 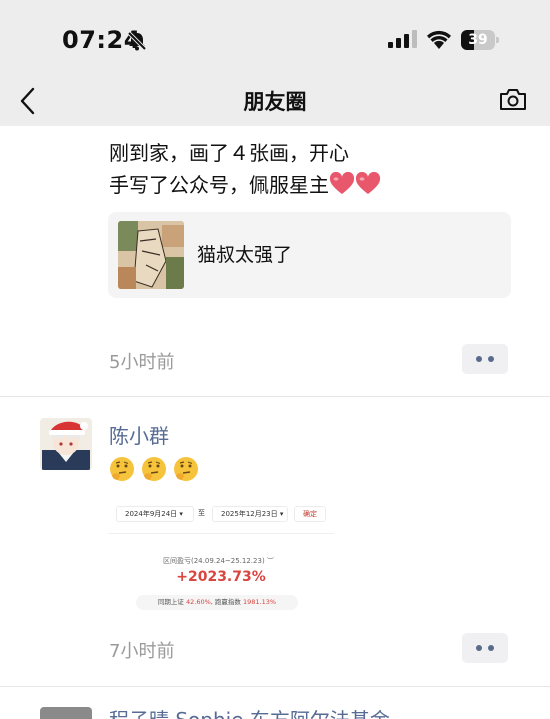 What do you see at coordinates (221, 577) in the screenshot?
I see `return-value: +2023.73%` at bounding box center [221, 577].